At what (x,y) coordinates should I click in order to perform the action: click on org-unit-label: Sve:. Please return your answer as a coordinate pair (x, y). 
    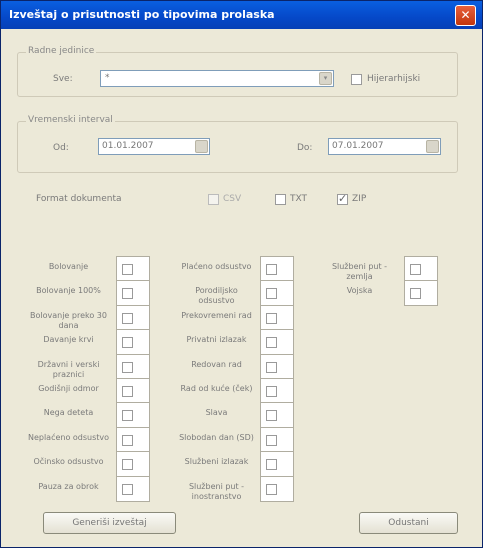
    Looking at the image, I should click on (63, 79).